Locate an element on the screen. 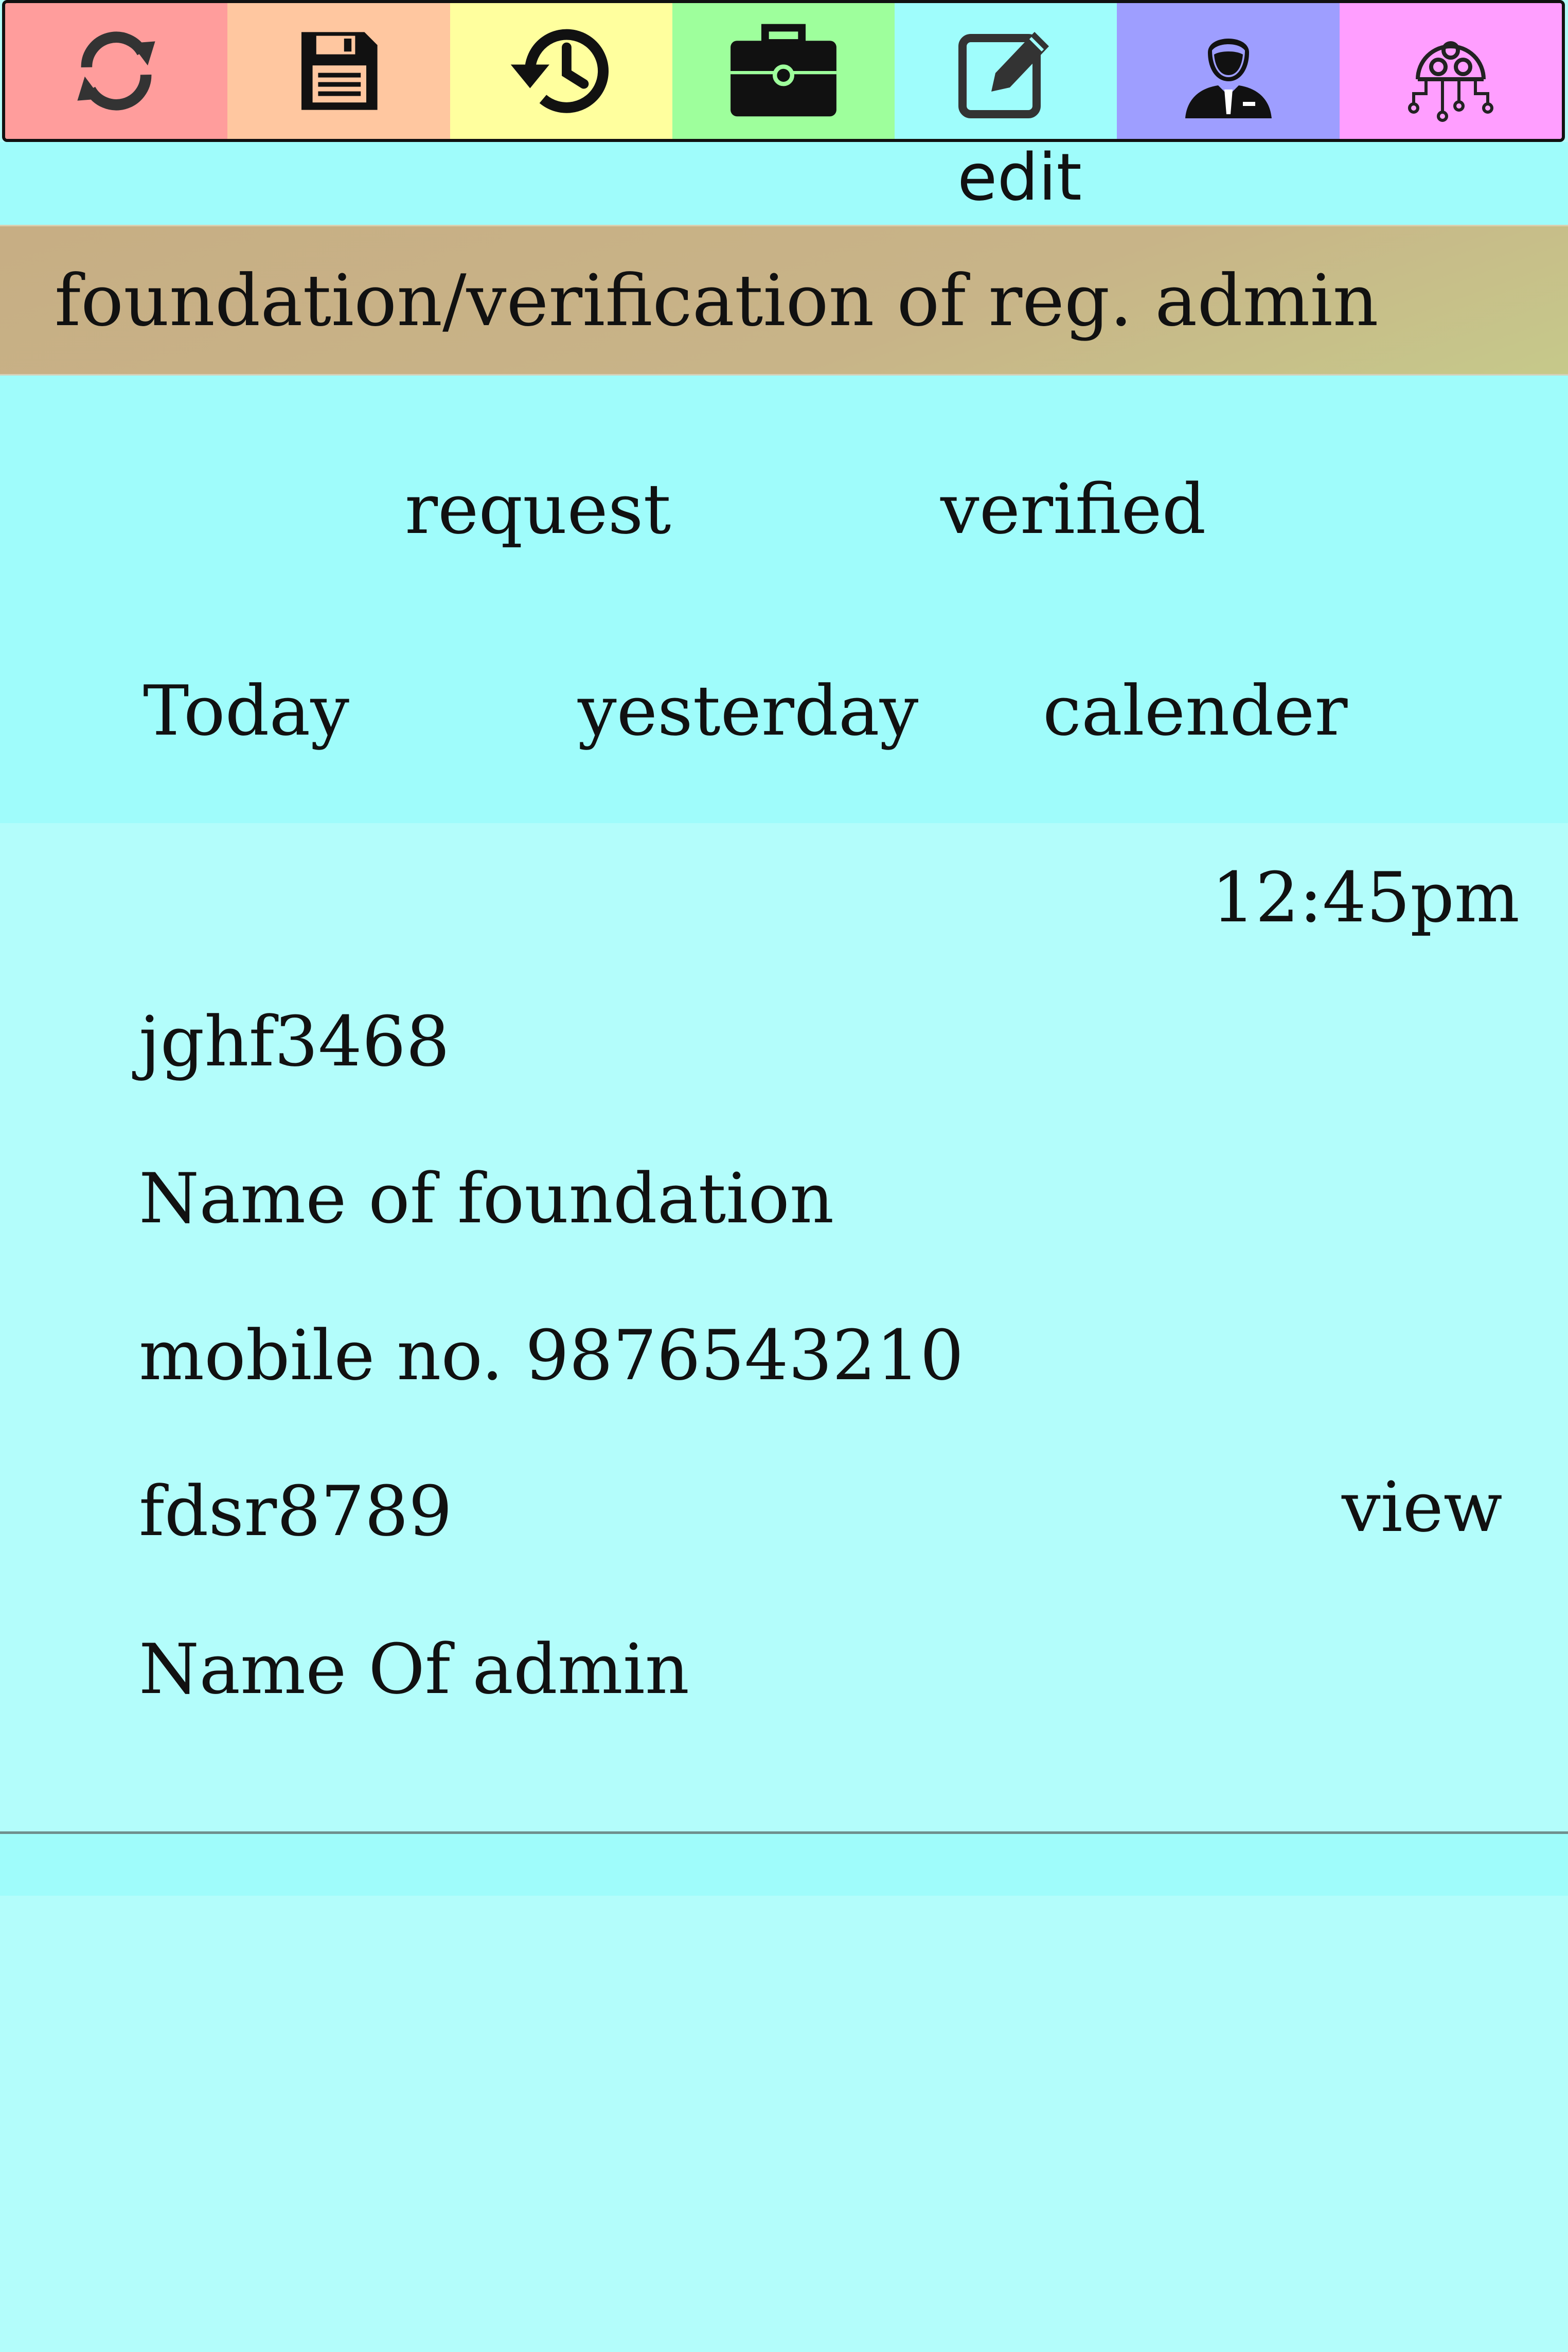  tab-verified: verified is located at coordinates (1073, 509).